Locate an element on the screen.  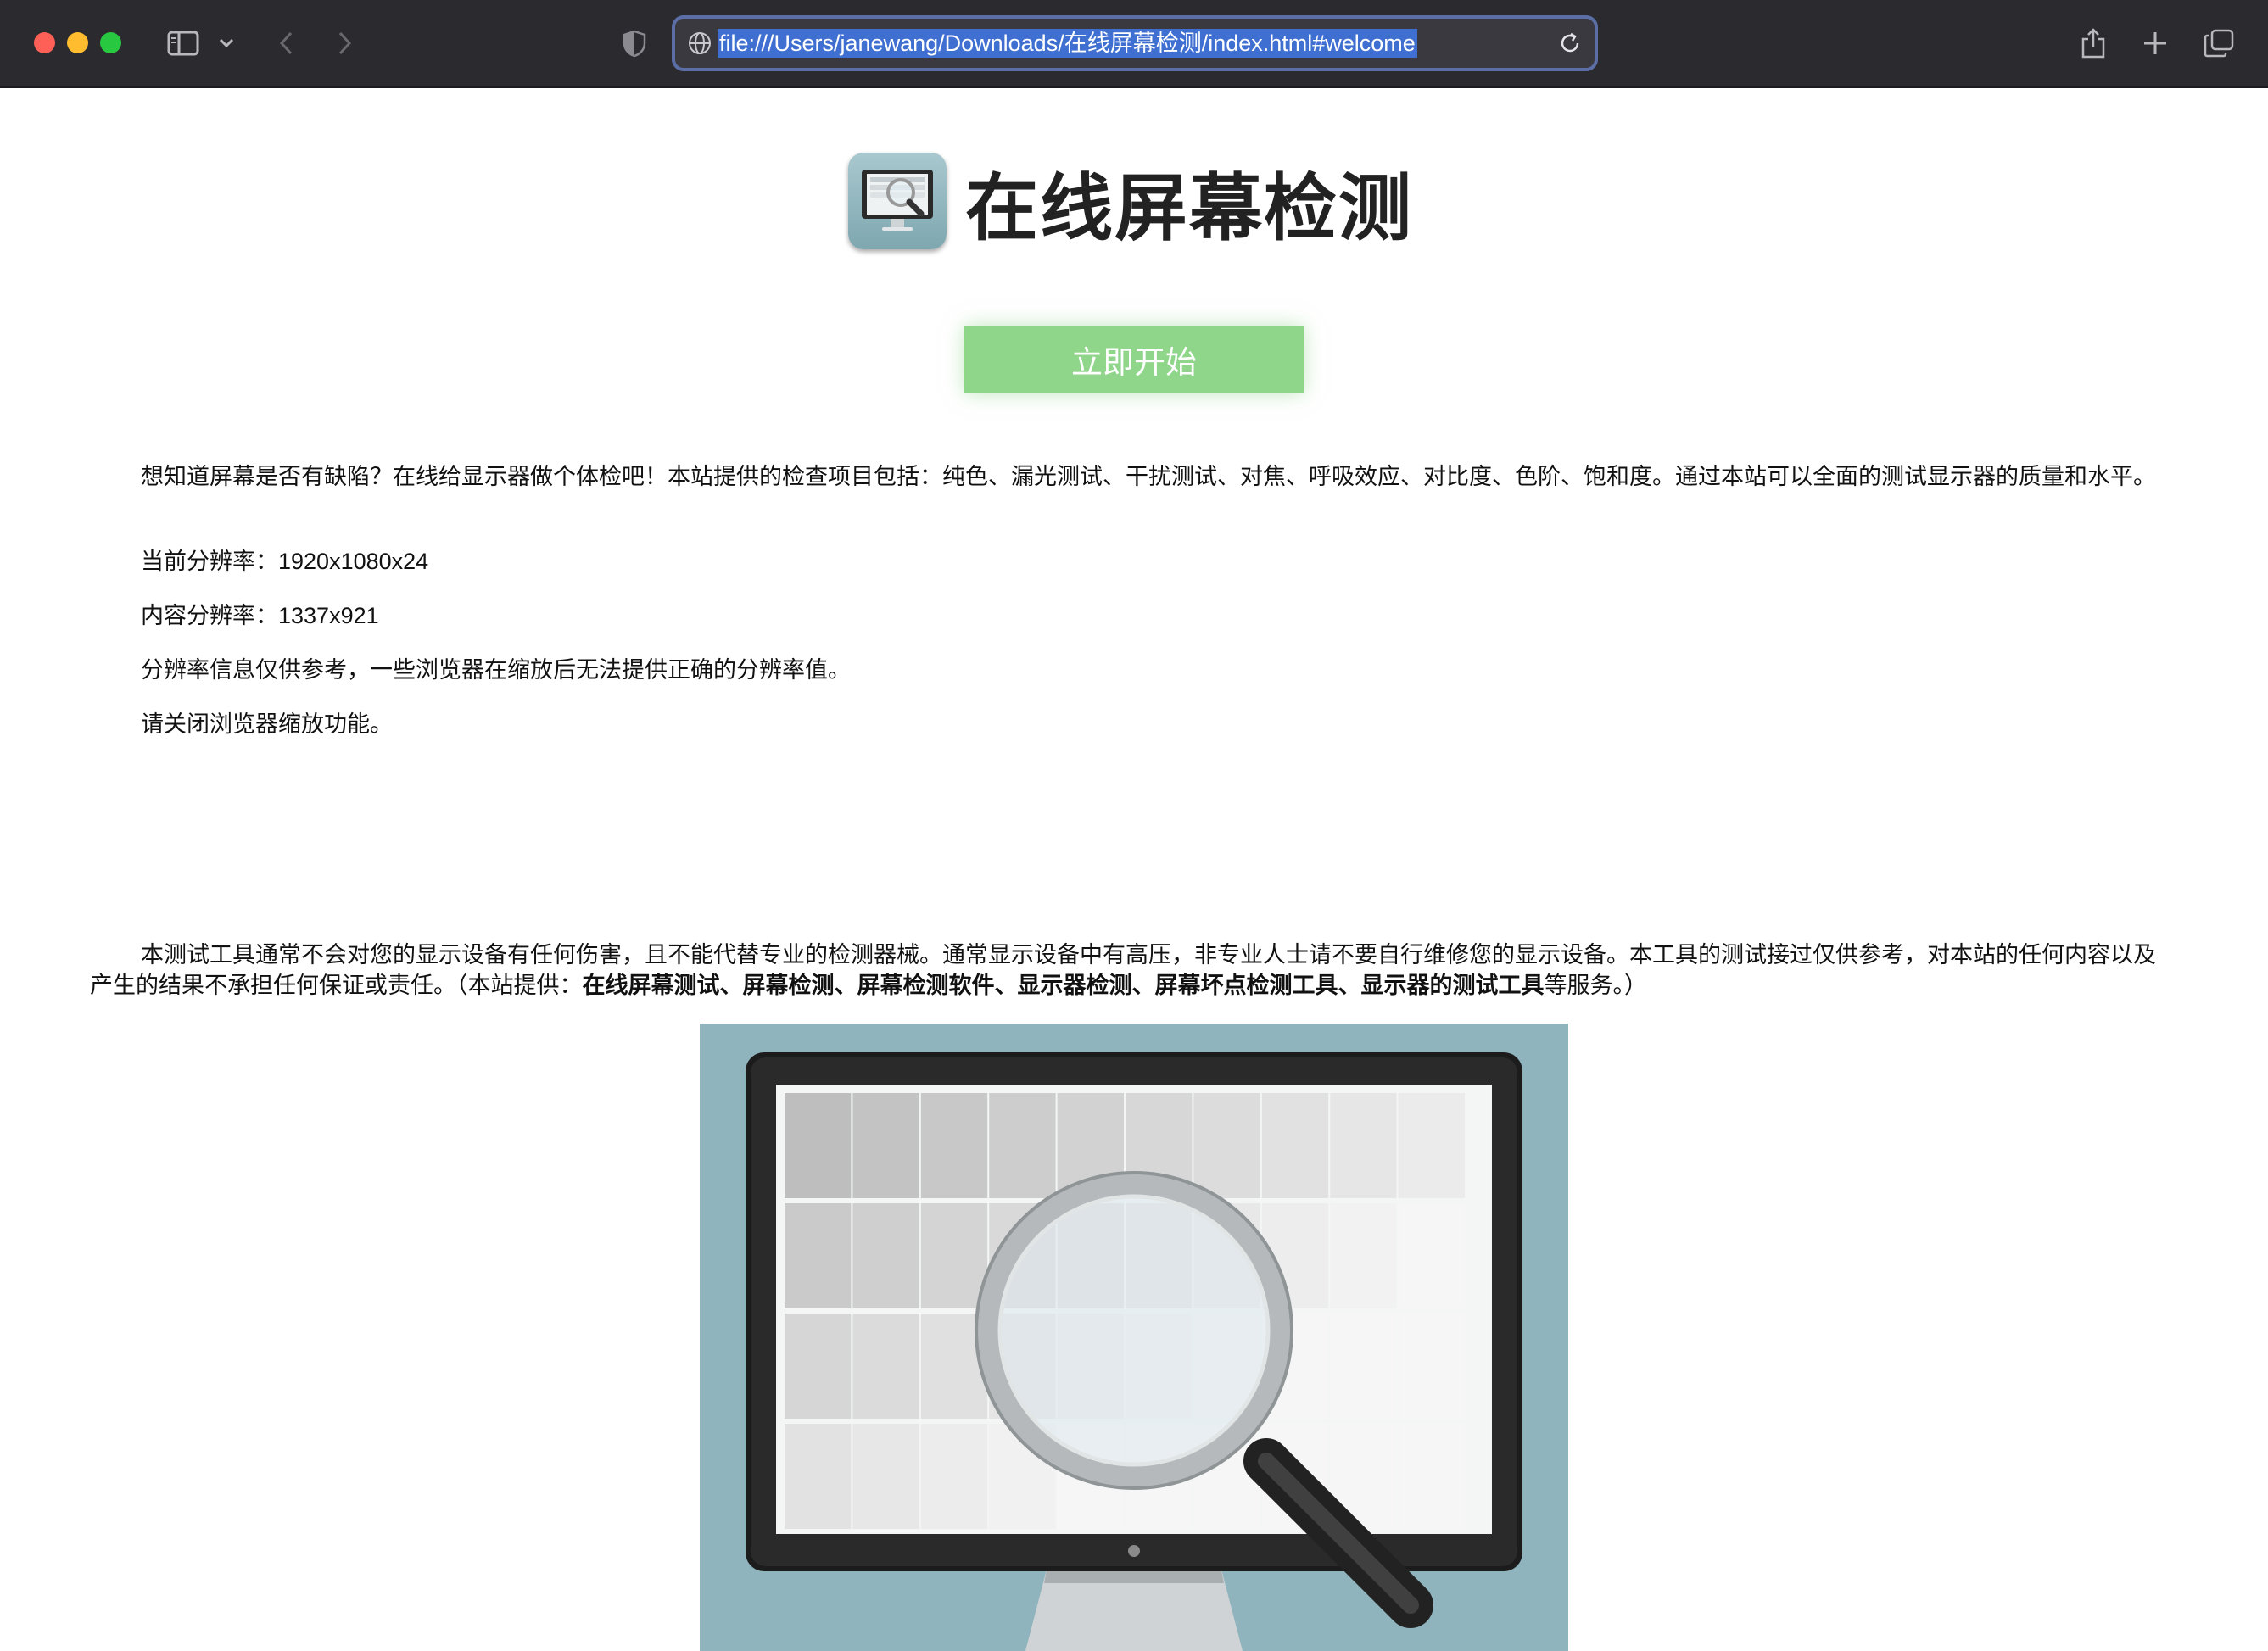
page-header: 在线屏幕检测 is located at coordinates (1130, 201).